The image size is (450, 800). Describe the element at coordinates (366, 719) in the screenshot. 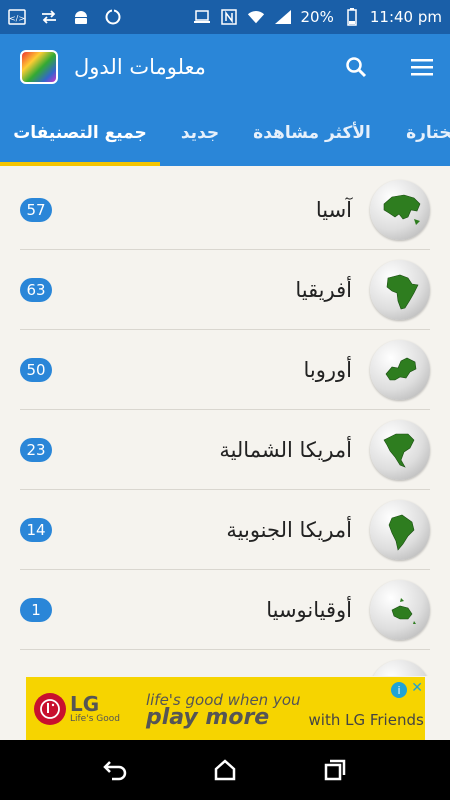

I see `ad-friends: with LG Friends` at that location.